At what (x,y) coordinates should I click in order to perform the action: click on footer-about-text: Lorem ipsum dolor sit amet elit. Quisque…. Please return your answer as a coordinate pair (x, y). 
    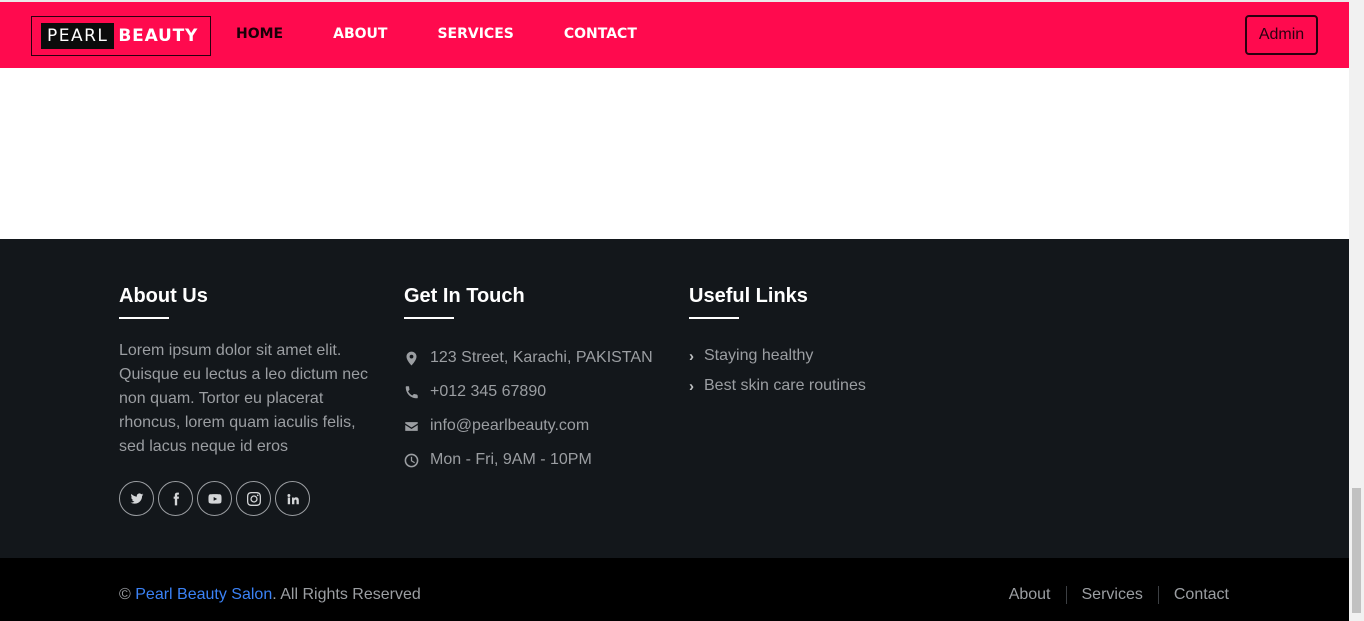
    Looking at the image, I should click on (244, 398).